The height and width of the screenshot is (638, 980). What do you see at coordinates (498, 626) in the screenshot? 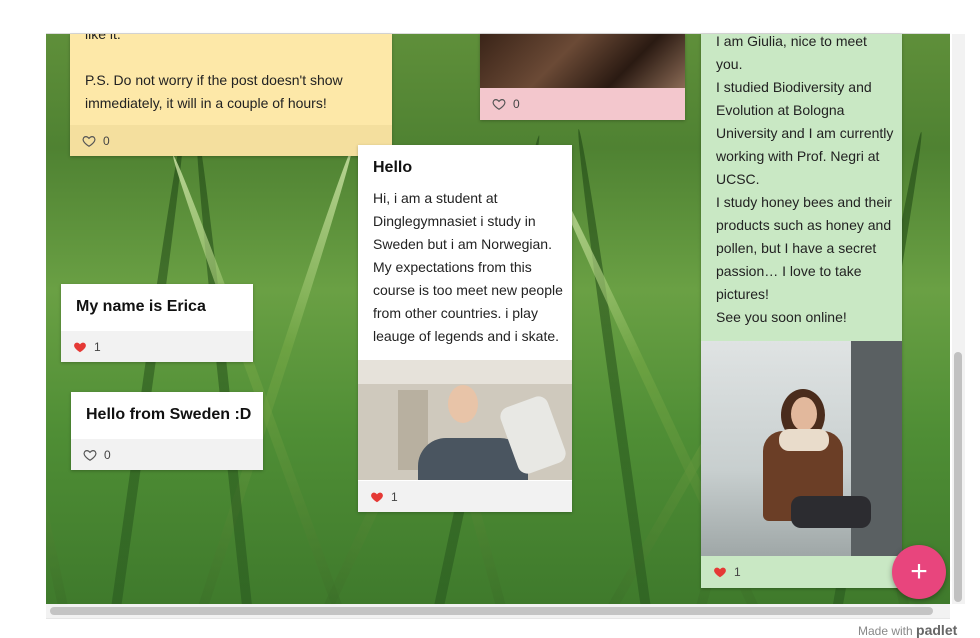
I see `footer-strip` at bounding box center [498, 626].